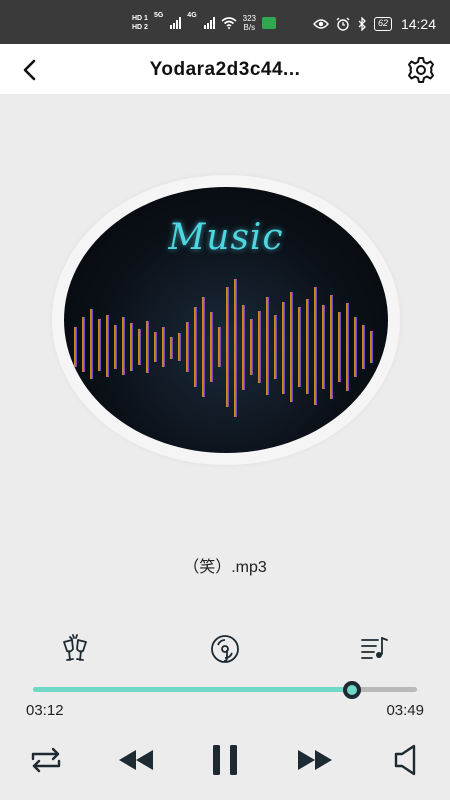  What do you see at coordinates (225, 567) in the screenshot?
I see `song-title: （笑）.mp3` at bounding box center [225, 567].